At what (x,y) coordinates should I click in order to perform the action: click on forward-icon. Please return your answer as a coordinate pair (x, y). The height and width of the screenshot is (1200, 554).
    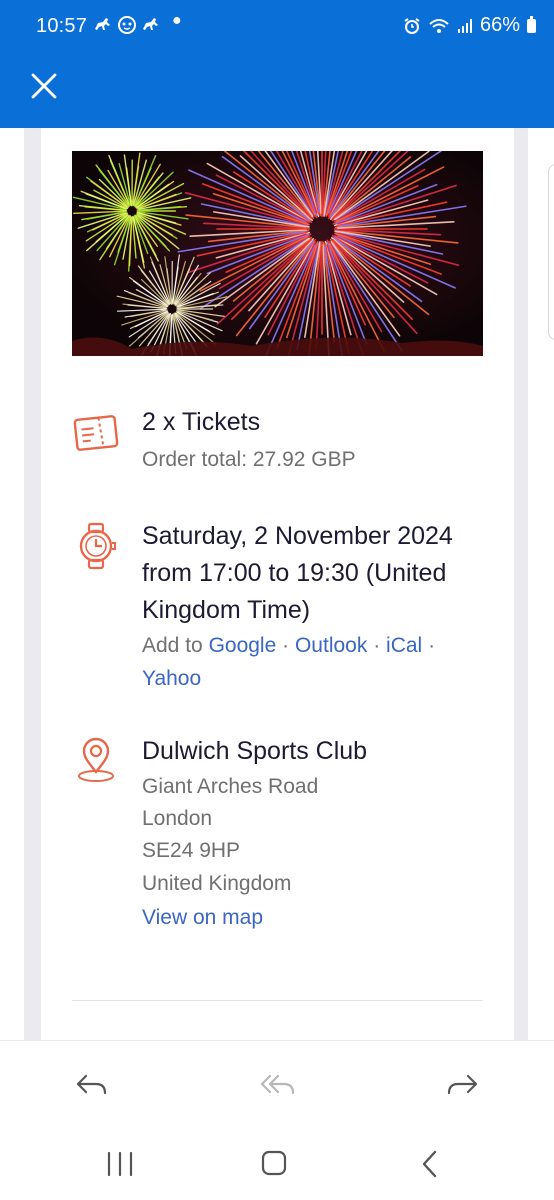
    Looking at the image, I should click on (462, 1084).